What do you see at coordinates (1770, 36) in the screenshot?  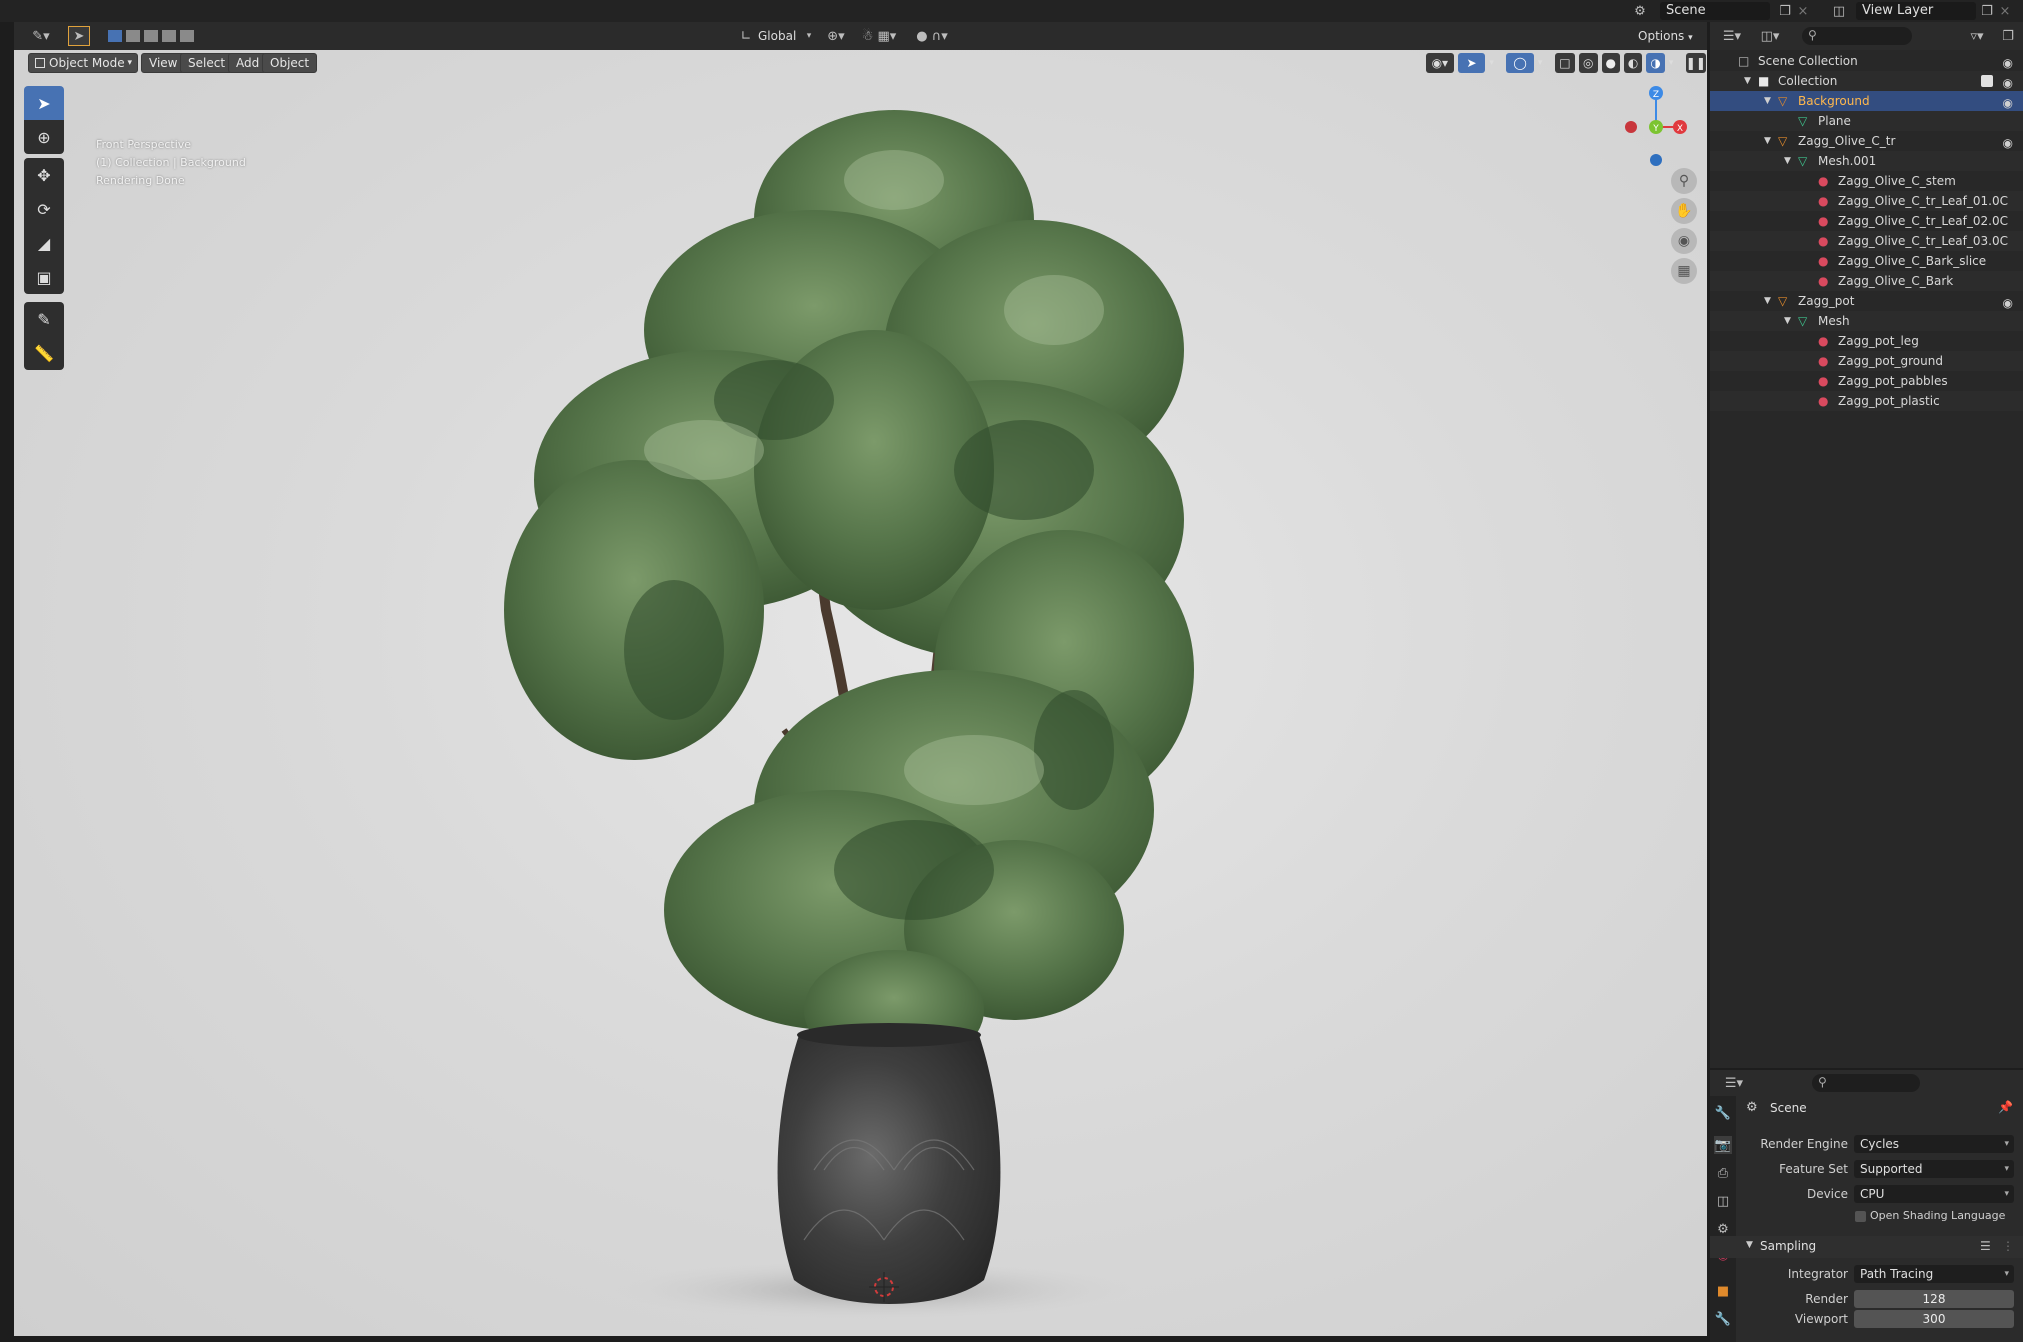 I see `display-mode-icon: ◫▾` at bounding box center [1770, 36].